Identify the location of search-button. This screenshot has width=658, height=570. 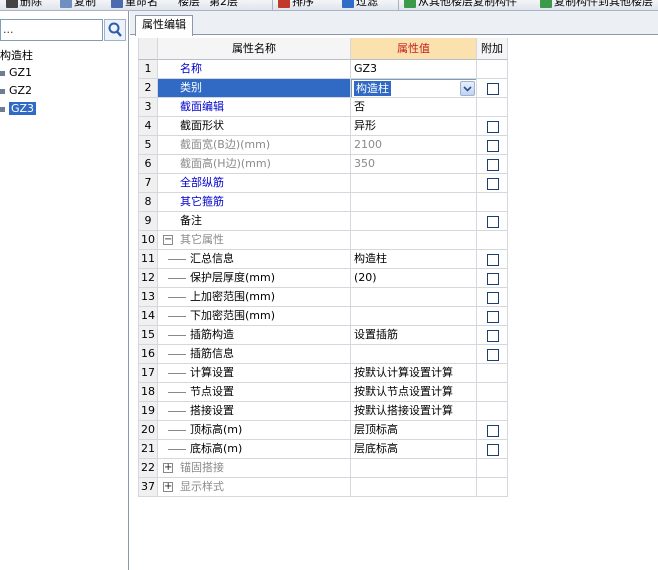
(115, 30).